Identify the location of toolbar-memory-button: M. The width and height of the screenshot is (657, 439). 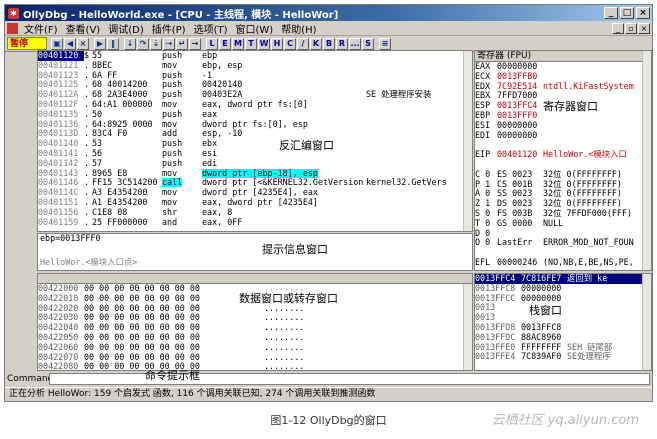
(238, 43).